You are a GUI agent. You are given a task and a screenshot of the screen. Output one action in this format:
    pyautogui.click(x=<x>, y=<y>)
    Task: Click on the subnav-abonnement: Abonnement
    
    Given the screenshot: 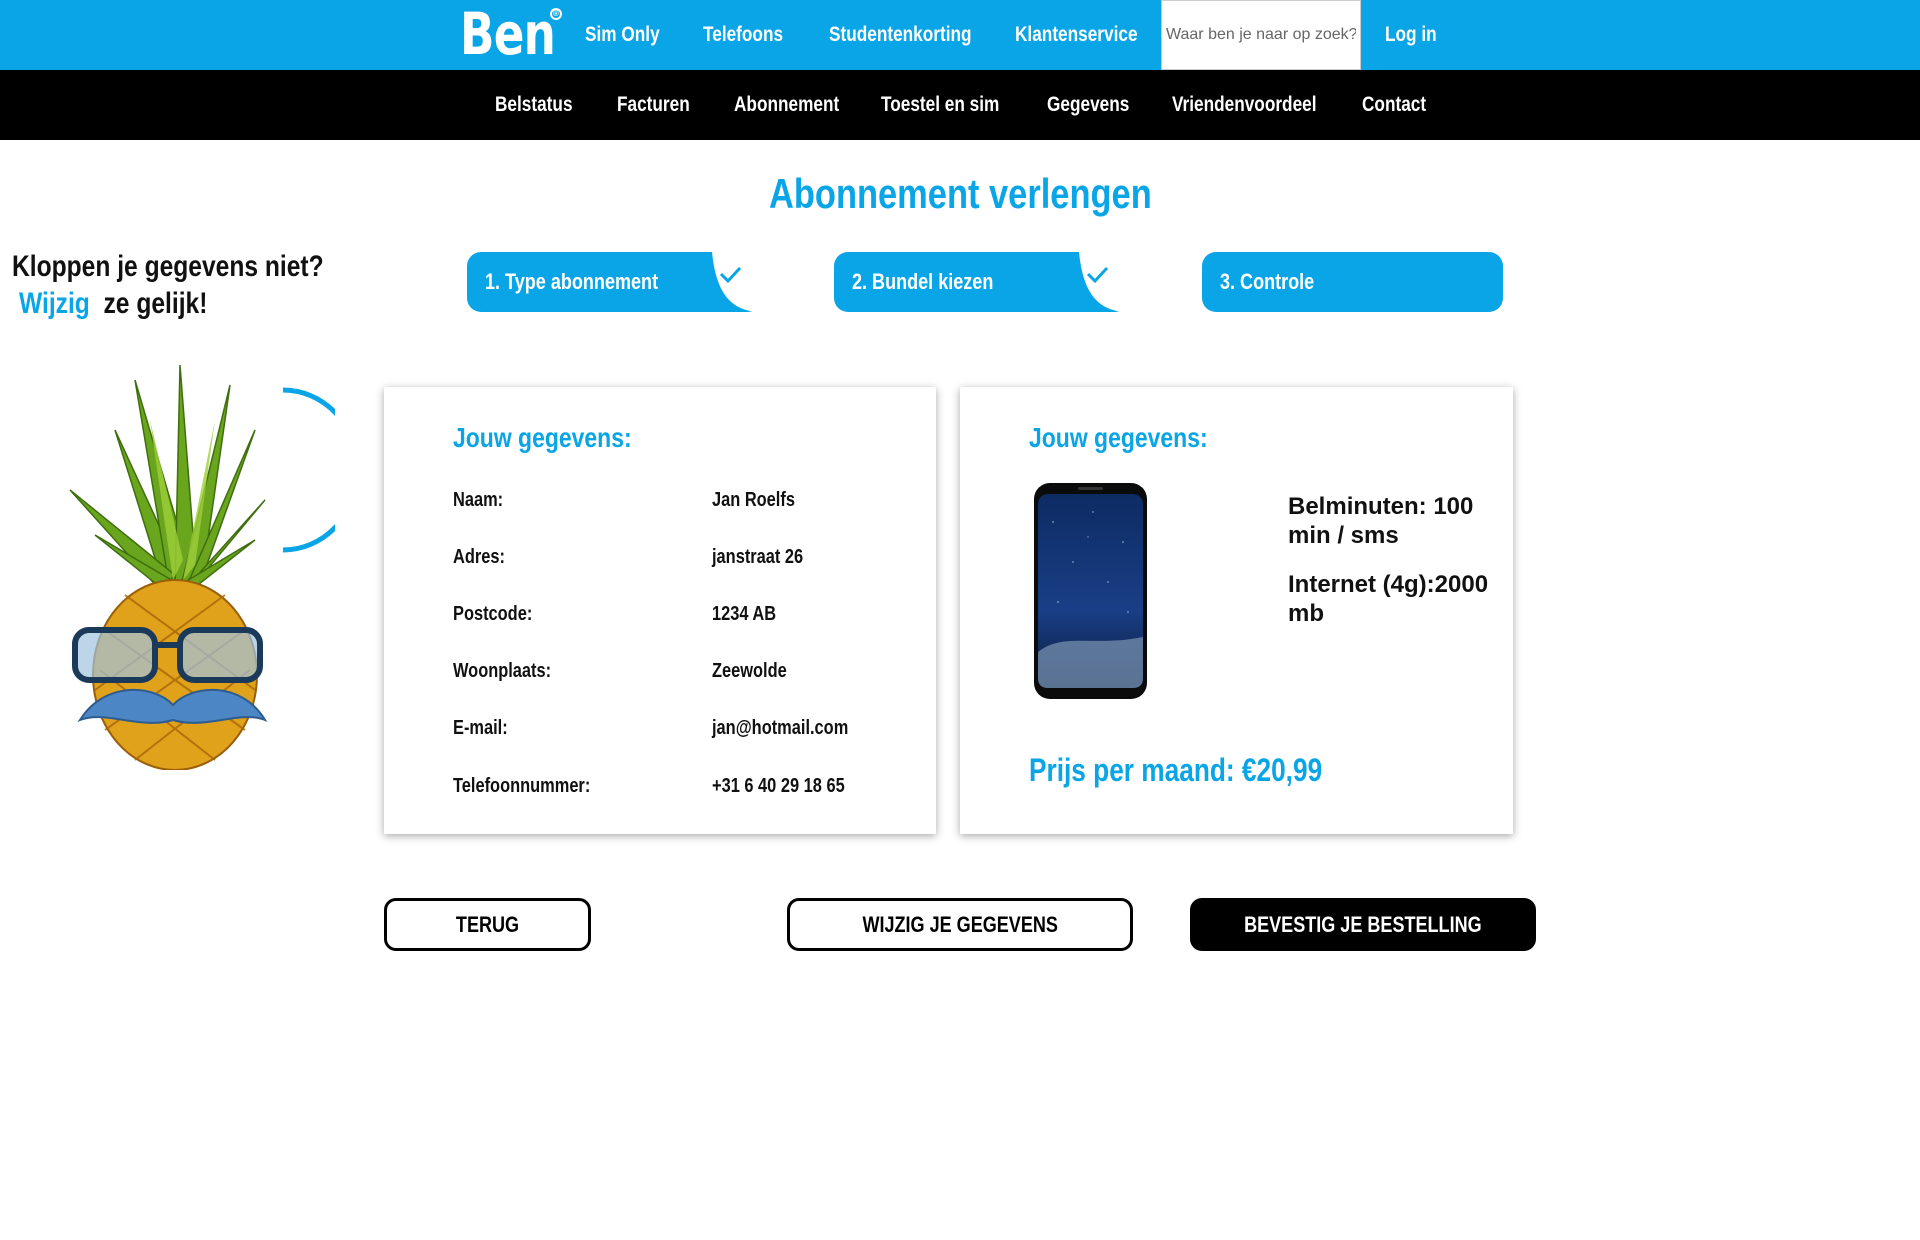 What is the action you would take?
    pyautogui.click(x=798, y=105)
    